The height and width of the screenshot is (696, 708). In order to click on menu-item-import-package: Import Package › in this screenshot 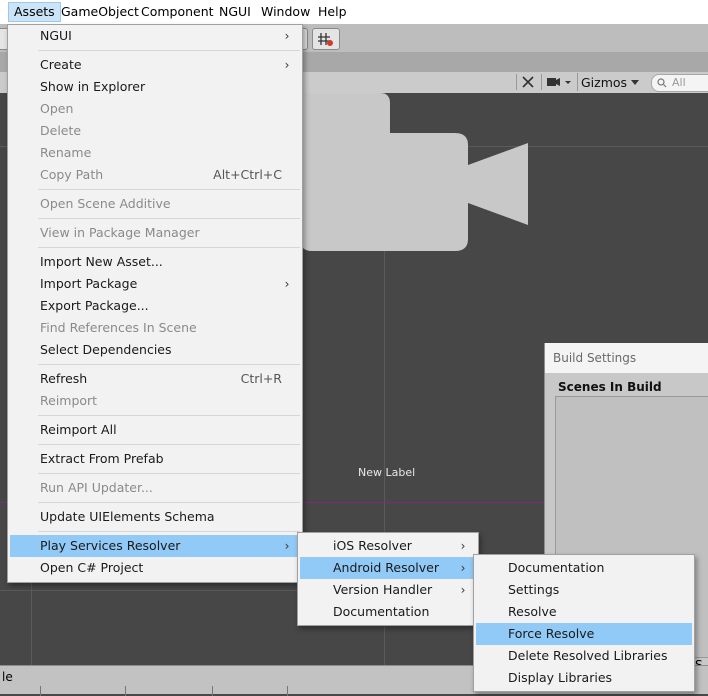, I will do `click(155, 284)`.